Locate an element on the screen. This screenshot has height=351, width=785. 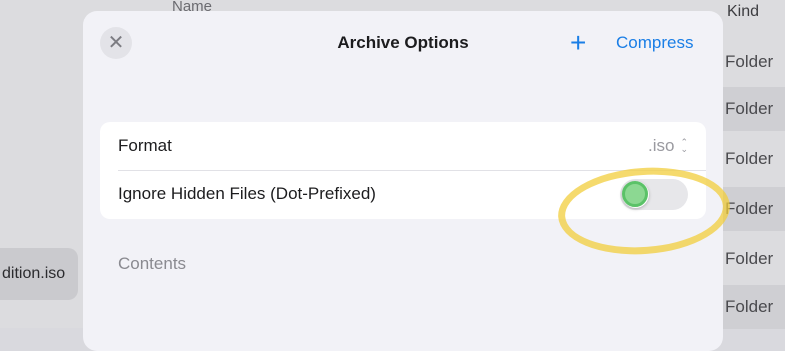
compress-button: Compress is located at coordinates (654, 43).